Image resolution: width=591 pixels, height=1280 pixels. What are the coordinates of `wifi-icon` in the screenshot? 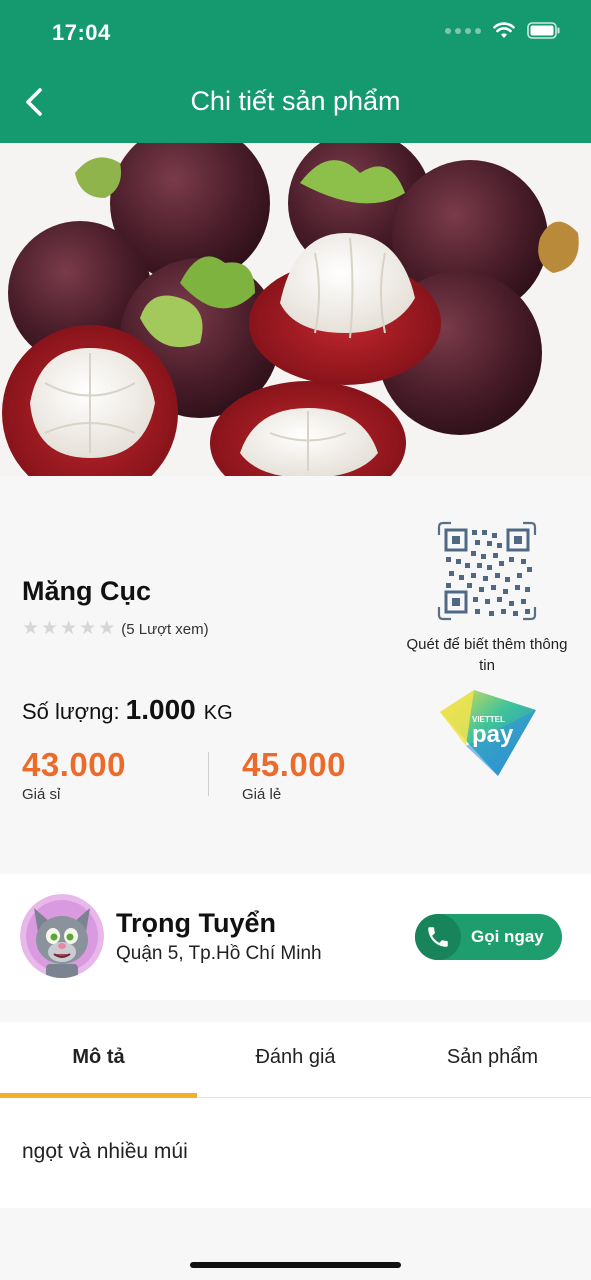 It's located at (504, 30).